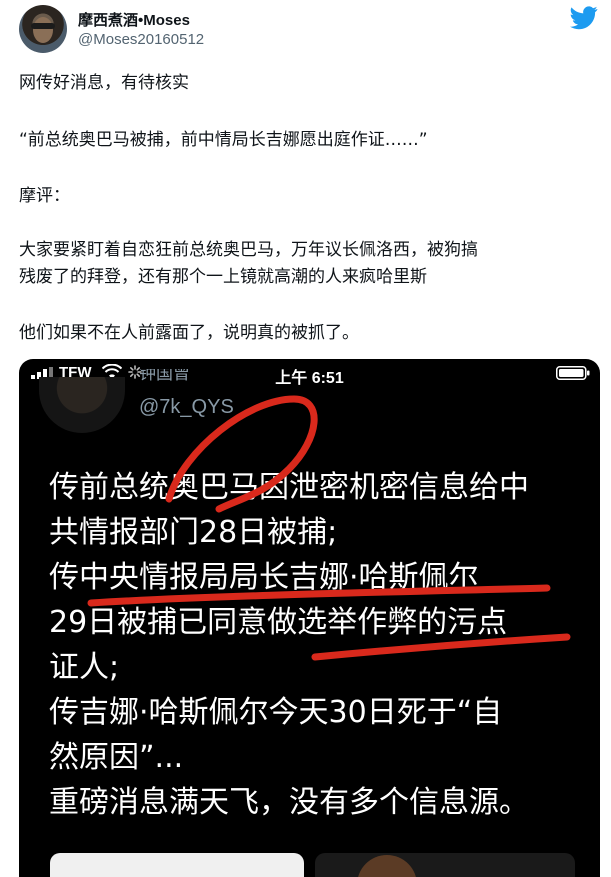  What do you see at coordinates (584, 18) in the screenshot?
I see `twitter-bird-icon` at bounding box center [584, 18].